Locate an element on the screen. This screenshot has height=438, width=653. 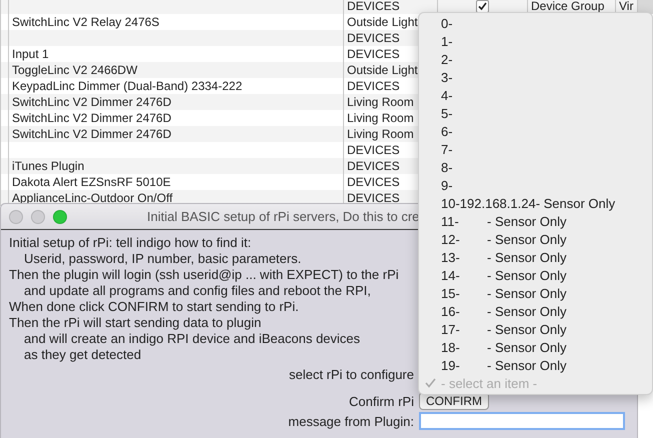
table-cell: ApplianceLinc-Outdoor On/Off is located at coordinates (92, 198).